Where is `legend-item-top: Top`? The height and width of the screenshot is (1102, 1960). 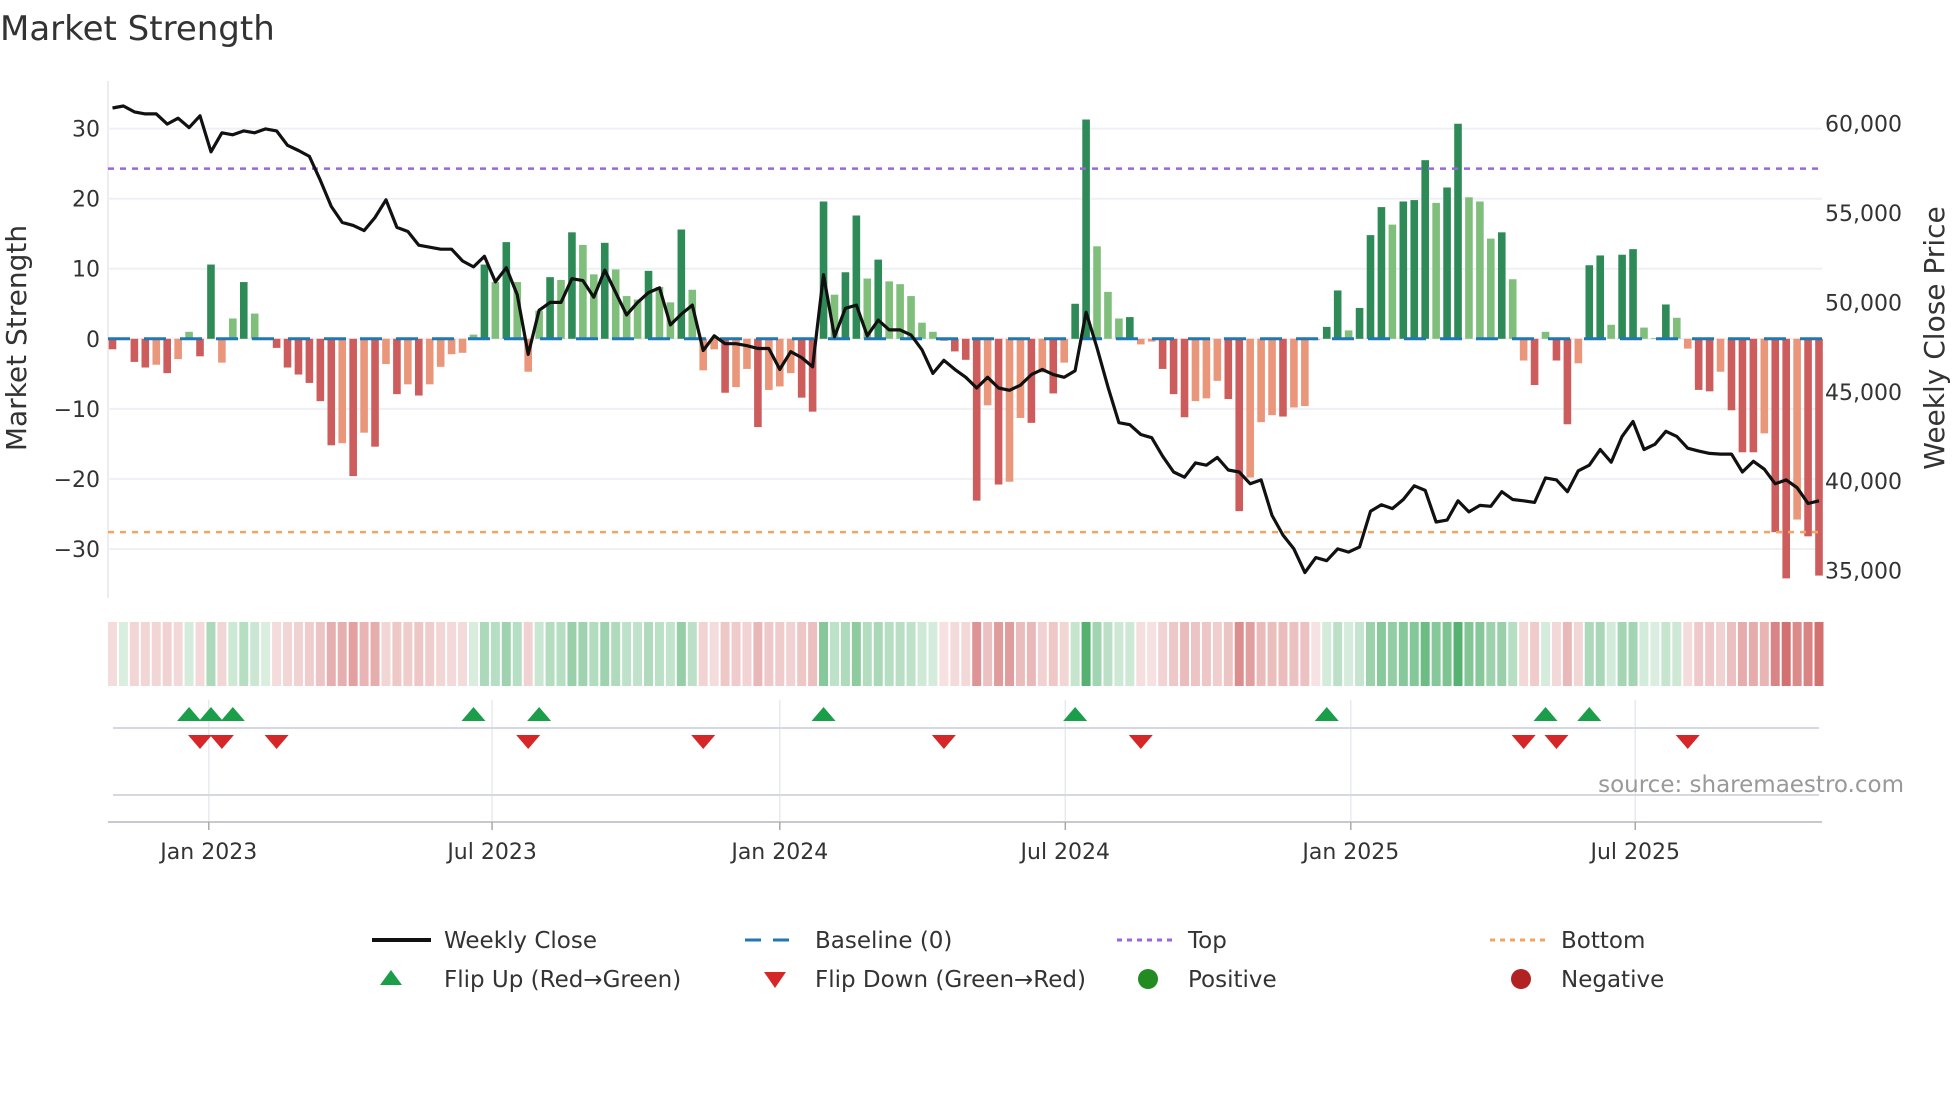 legend-item-top: Top is located at coordinates (1172, 941).